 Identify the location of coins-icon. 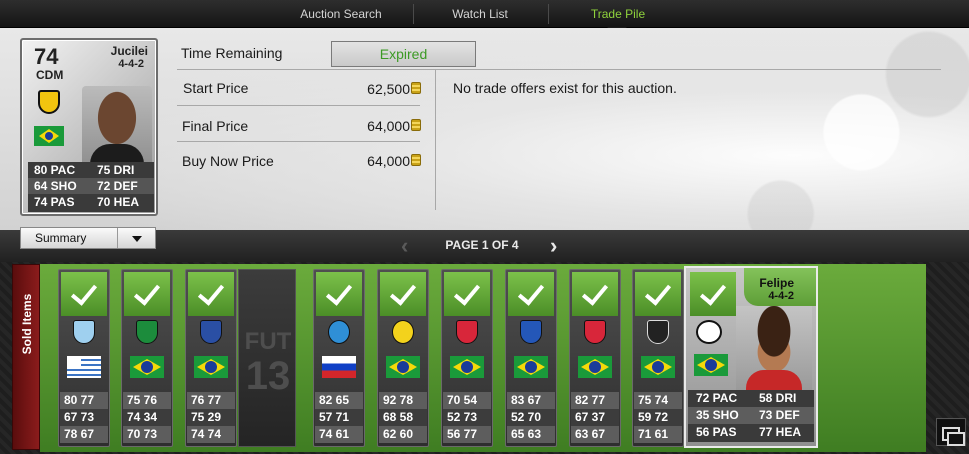
(416, 88).